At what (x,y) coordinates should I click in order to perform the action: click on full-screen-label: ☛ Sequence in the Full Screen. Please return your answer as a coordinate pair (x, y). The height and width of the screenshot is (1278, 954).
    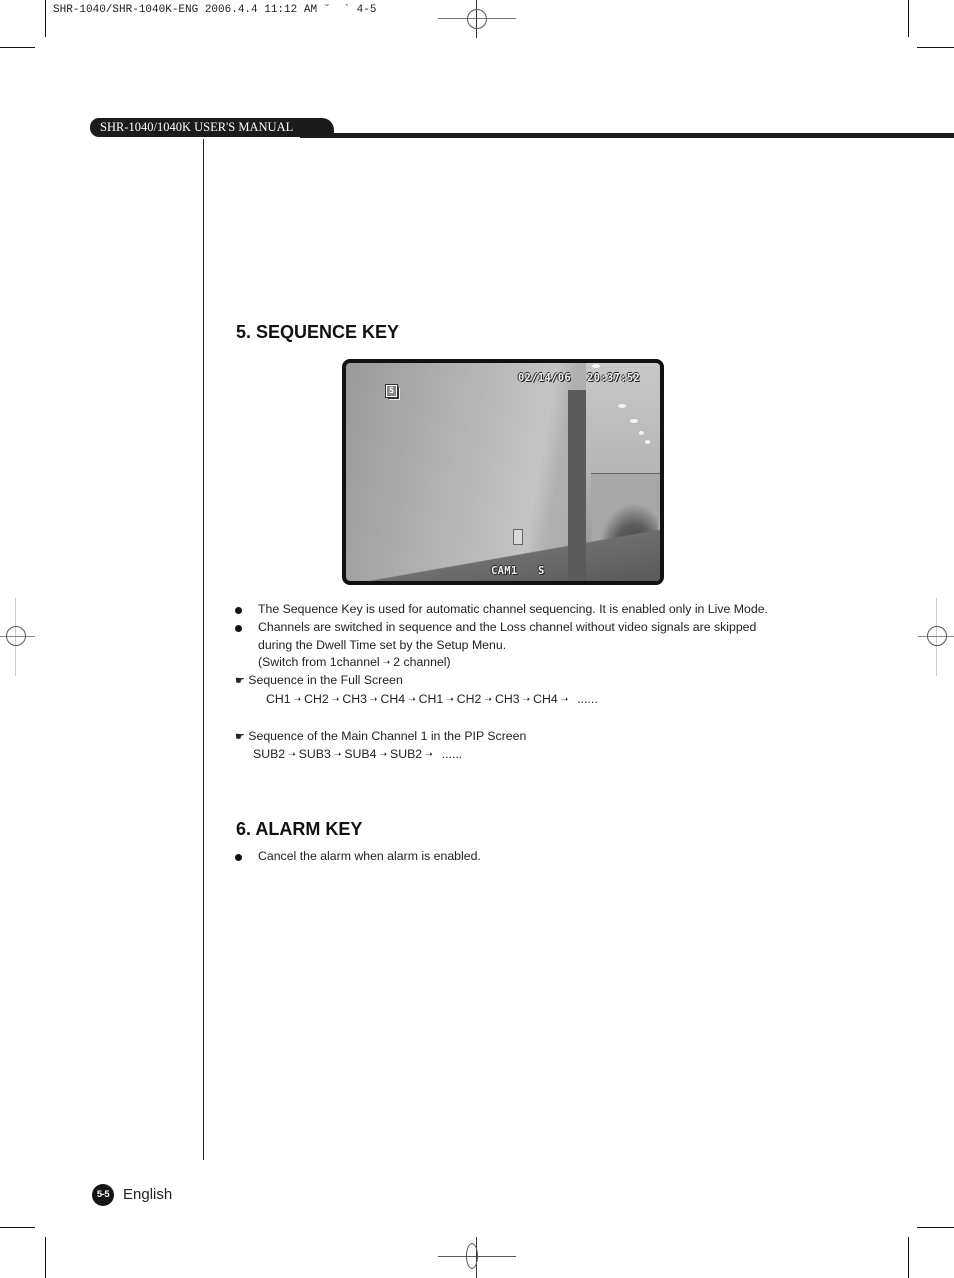
    Looking at the image, I should click on (319, 681).